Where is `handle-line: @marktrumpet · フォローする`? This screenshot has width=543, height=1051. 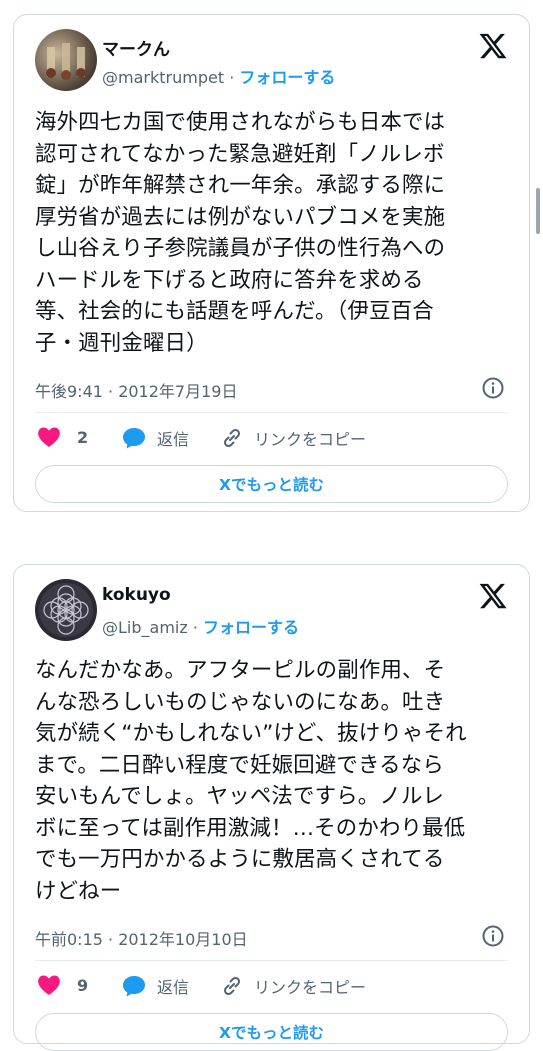 handle-line: @marktrumpet · フォローする is located at coordinates (218, 76).